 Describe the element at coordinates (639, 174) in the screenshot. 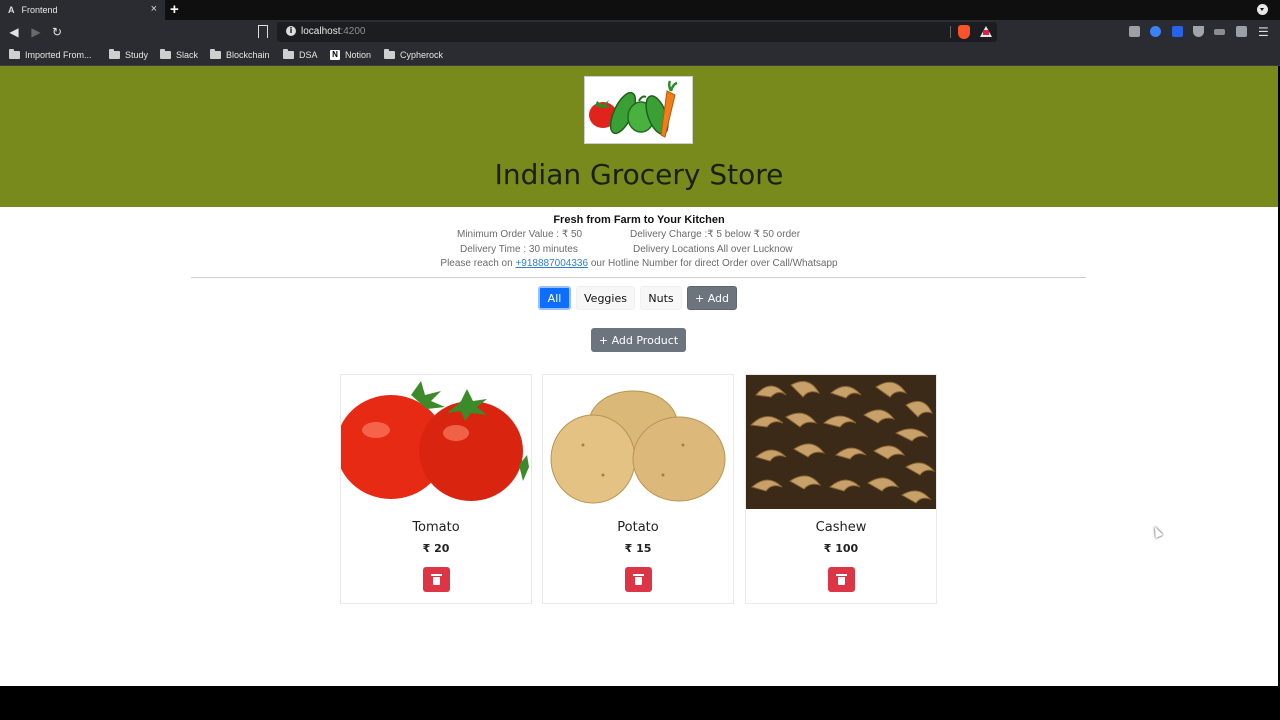

I see `store-title: Indian Grocery Store` at that location.